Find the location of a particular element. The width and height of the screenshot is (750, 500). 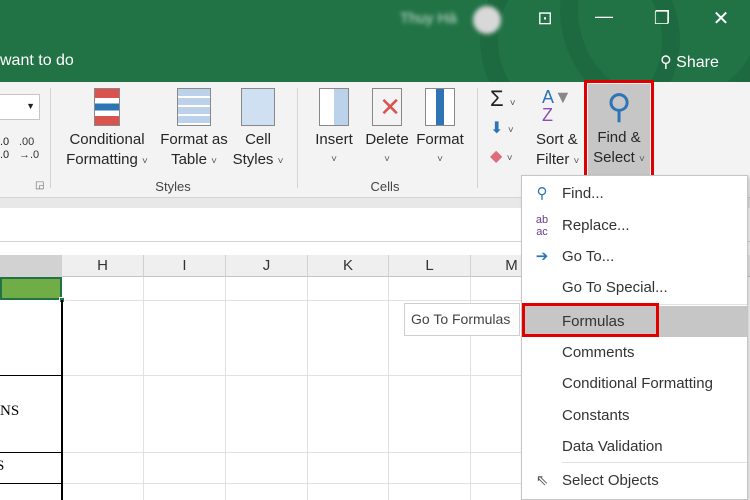

label: Insert is located at coordinates (334, 139).